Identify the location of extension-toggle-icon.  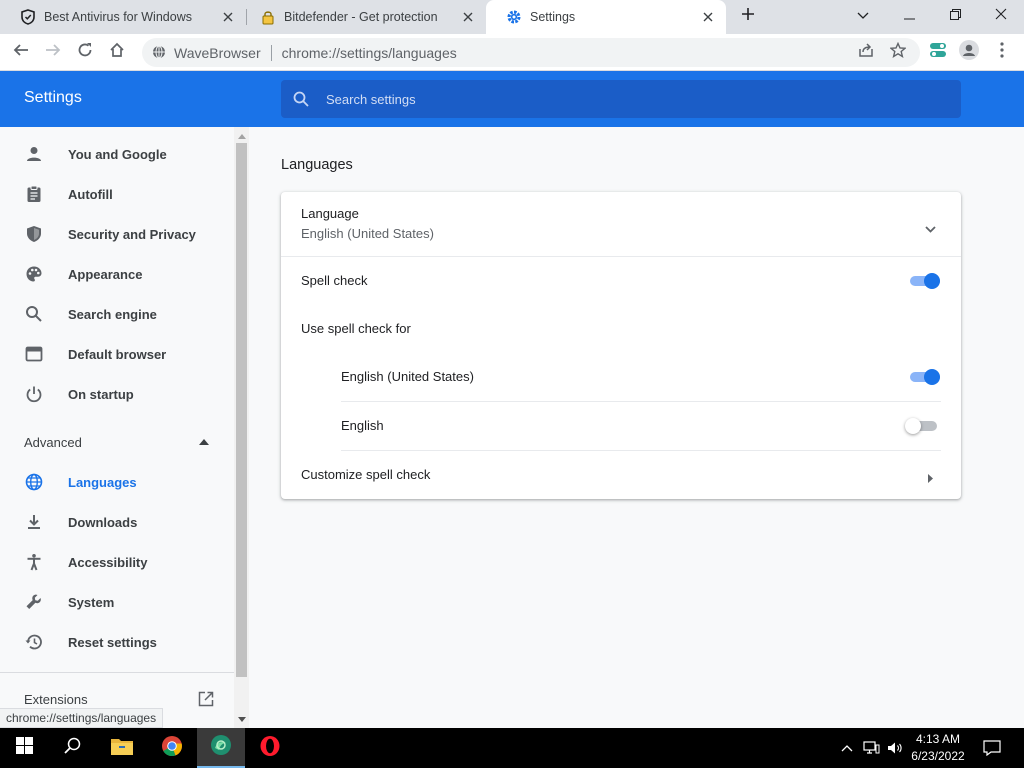
(938, 52).